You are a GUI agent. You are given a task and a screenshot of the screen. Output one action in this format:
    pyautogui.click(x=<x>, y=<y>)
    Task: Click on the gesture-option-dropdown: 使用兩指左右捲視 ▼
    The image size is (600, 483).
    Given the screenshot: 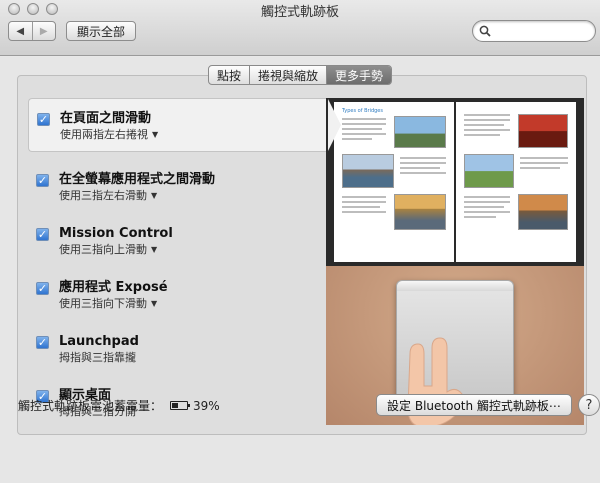 What is the action you would take?
    pyautogui.click(x=109, y=134)
    